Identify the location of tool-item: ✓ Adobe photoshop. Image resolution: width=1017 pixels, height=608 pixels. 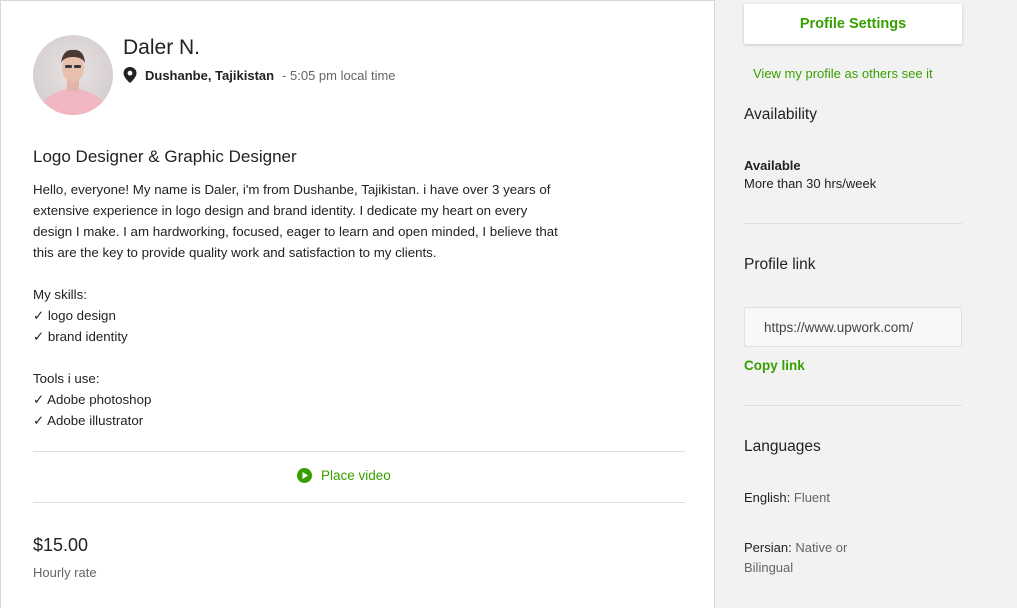
(92, 399).